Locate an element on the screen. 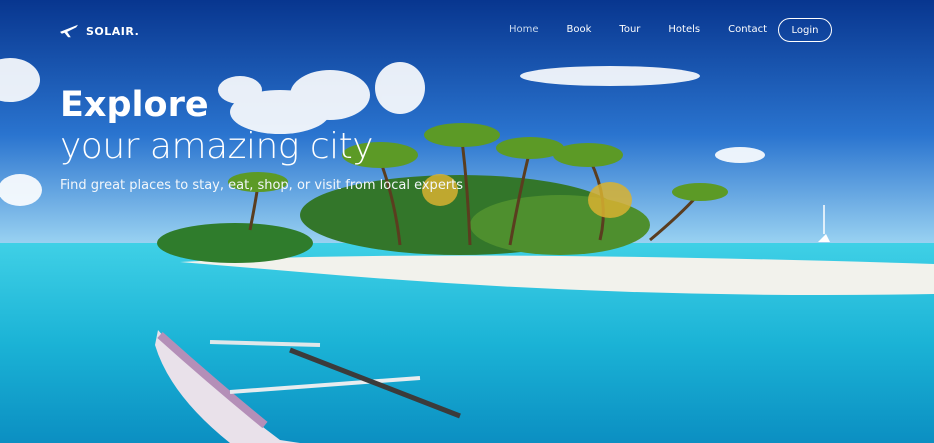 The width and height of the screenshot is (934, 443). headline-bold: Explore is located at coordinates (134, 105).